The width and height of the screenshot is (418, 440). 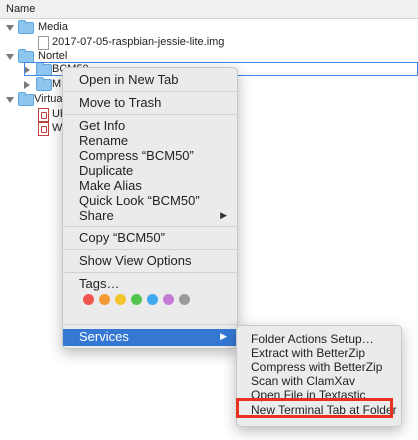 I want to click on list-item: Ub, so click(x=33, y=114).